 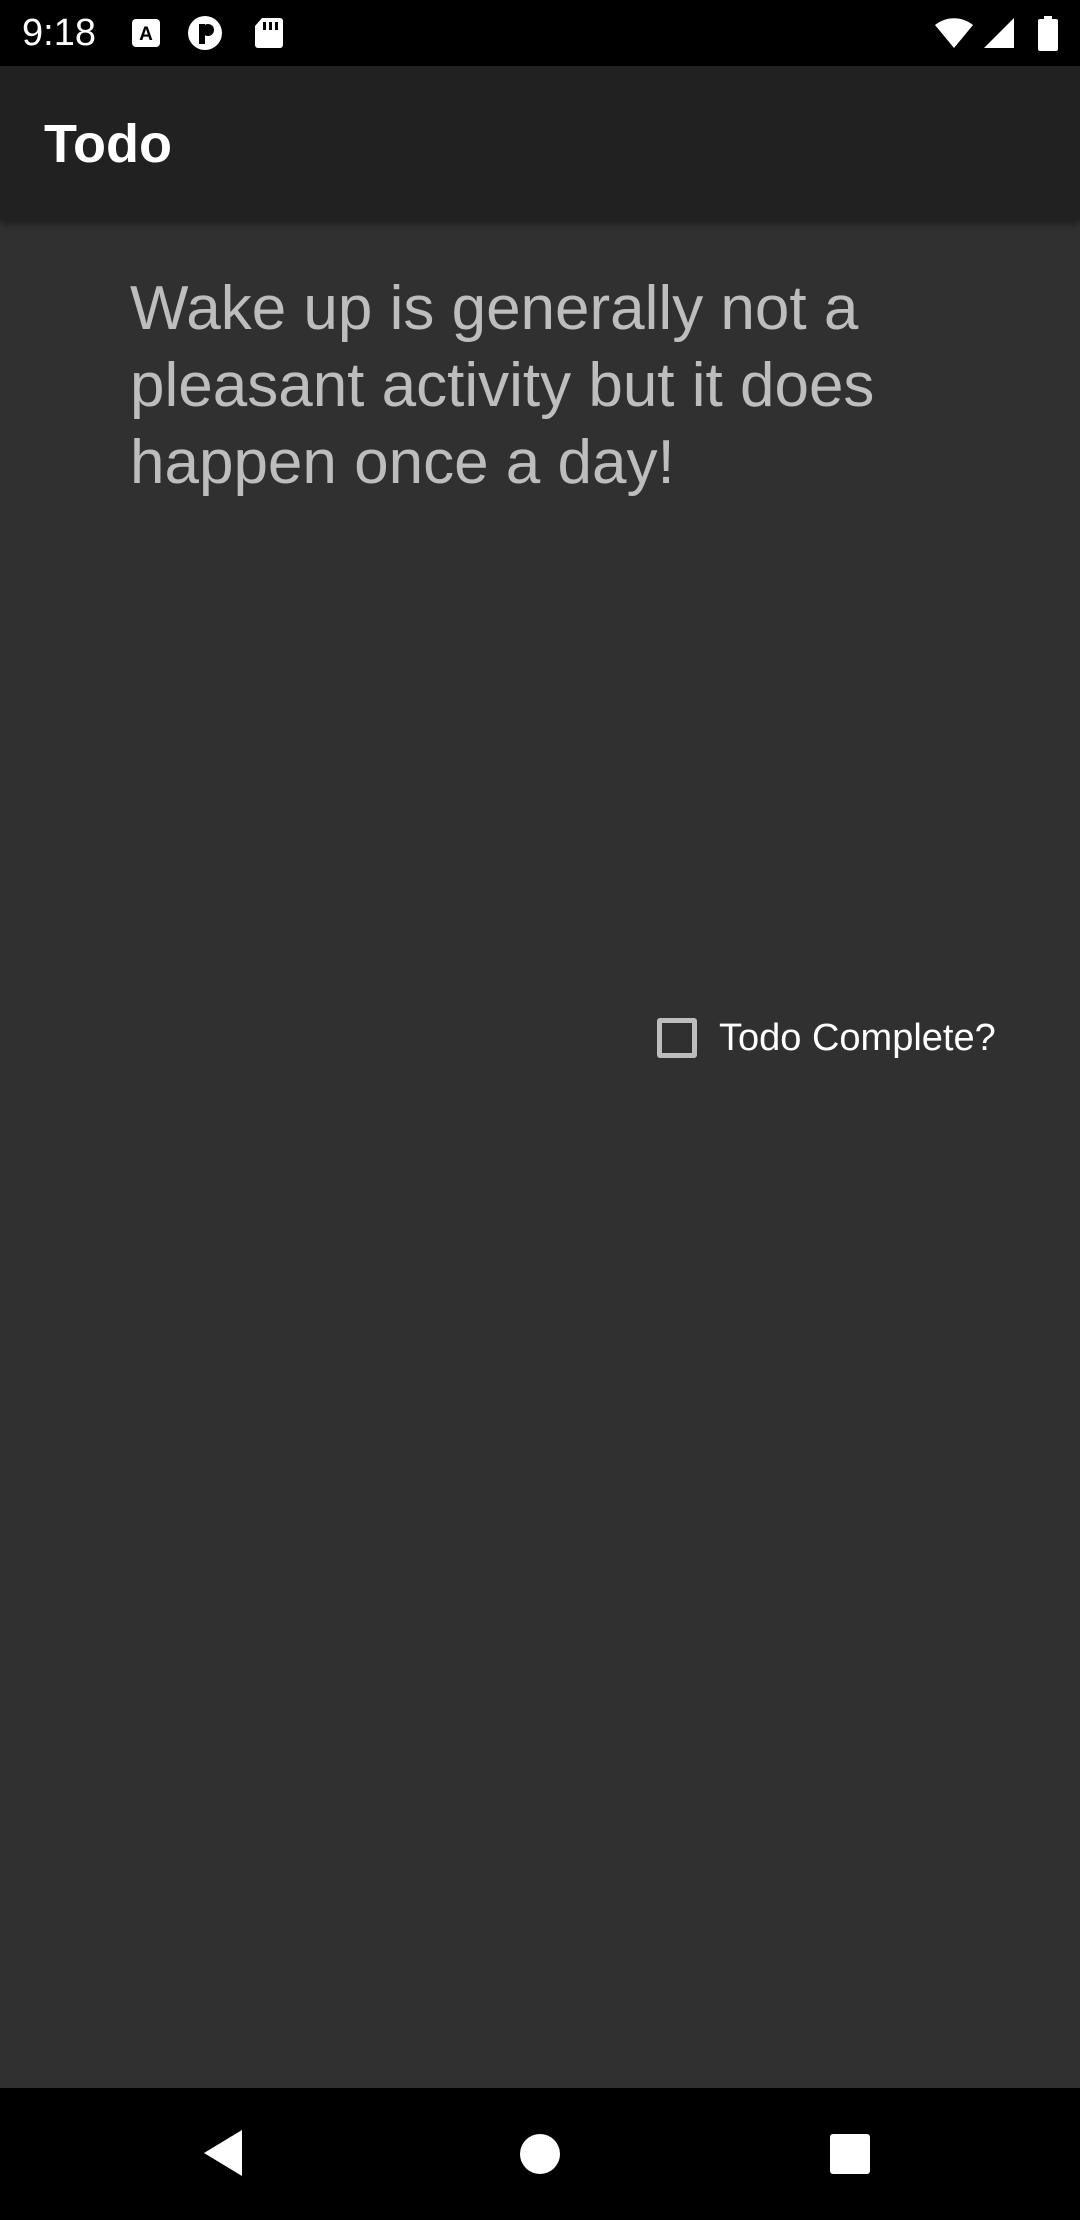 What do you see at coordinates (226, 2154) in the screenshot?
I see `back-icon` at bounding box center [226, 2154].